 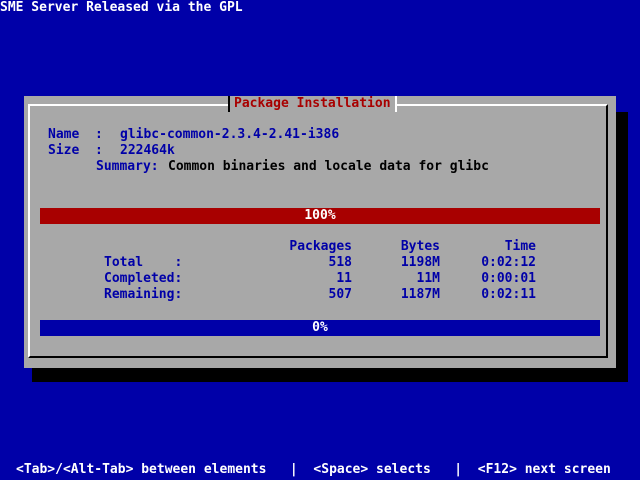 What do you see at coordinates (75, 134) in the screenshot?
I see `name-label: Name :` at bounding box center [75, 134].